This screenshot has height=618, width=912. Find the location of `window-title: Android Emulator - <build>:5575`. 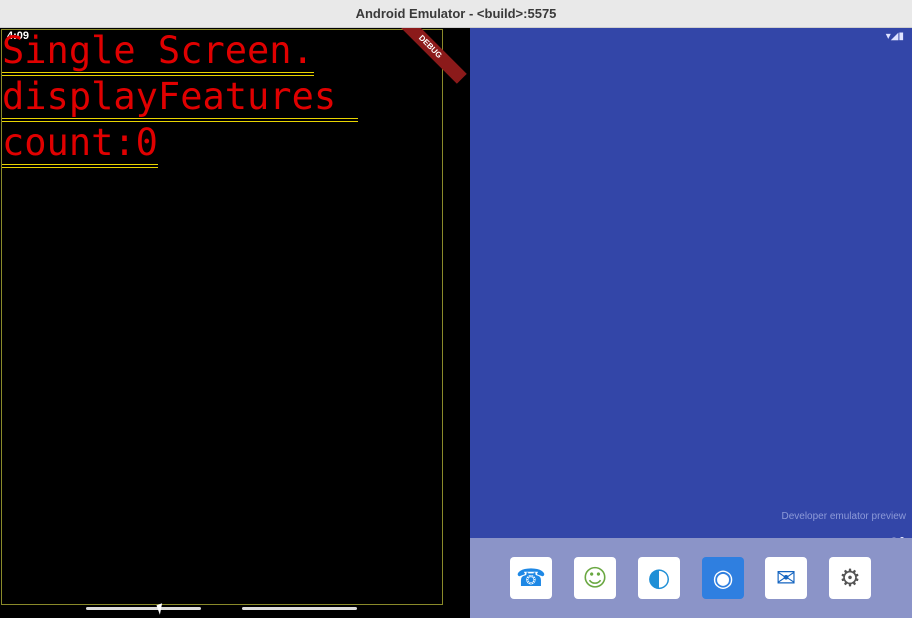

window-title: Android Emulator - <build>:5575 is located at coordinates (456, 13).